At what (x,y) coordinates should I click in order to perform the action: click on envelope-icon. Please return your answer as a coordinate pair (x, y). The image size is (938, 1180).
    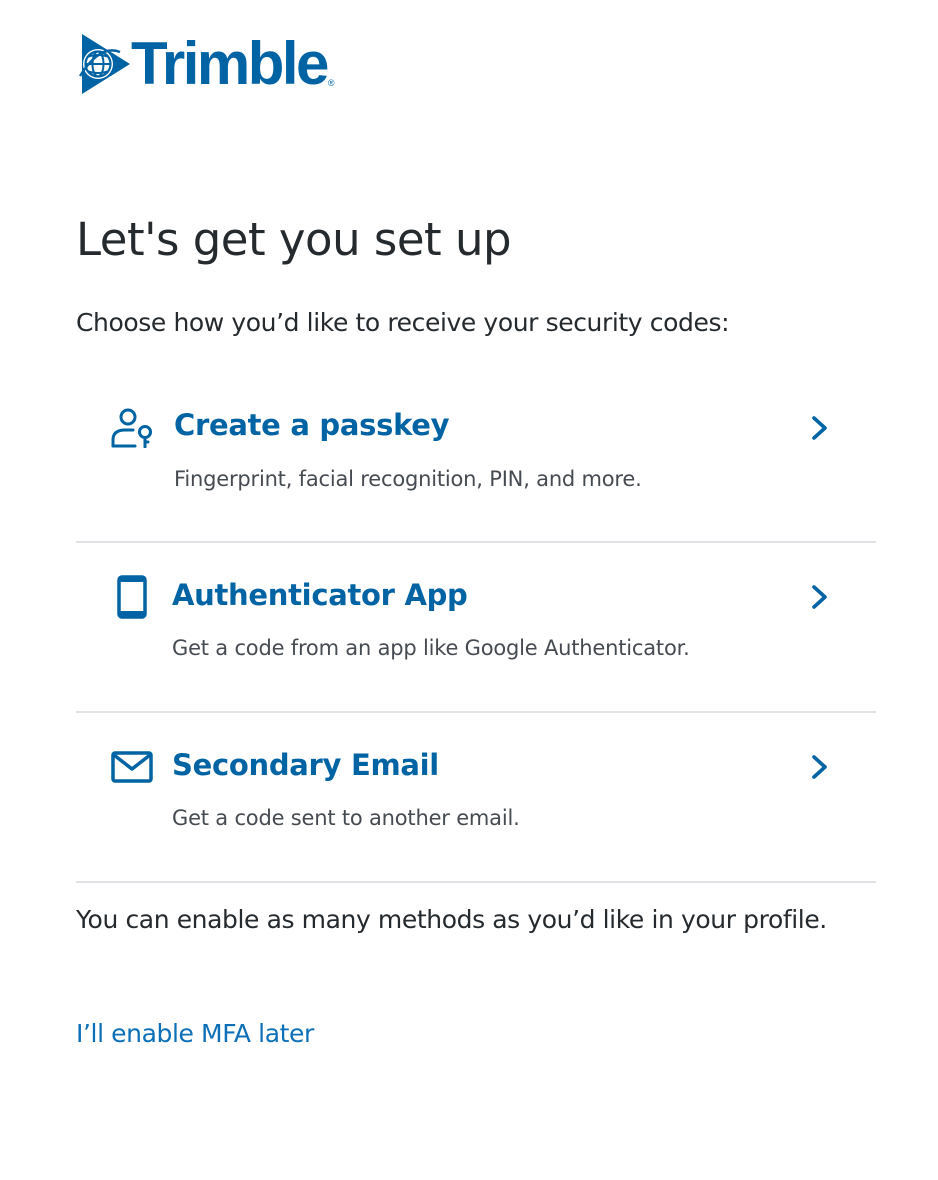
    Looking at the image, I should click on (132, 767).